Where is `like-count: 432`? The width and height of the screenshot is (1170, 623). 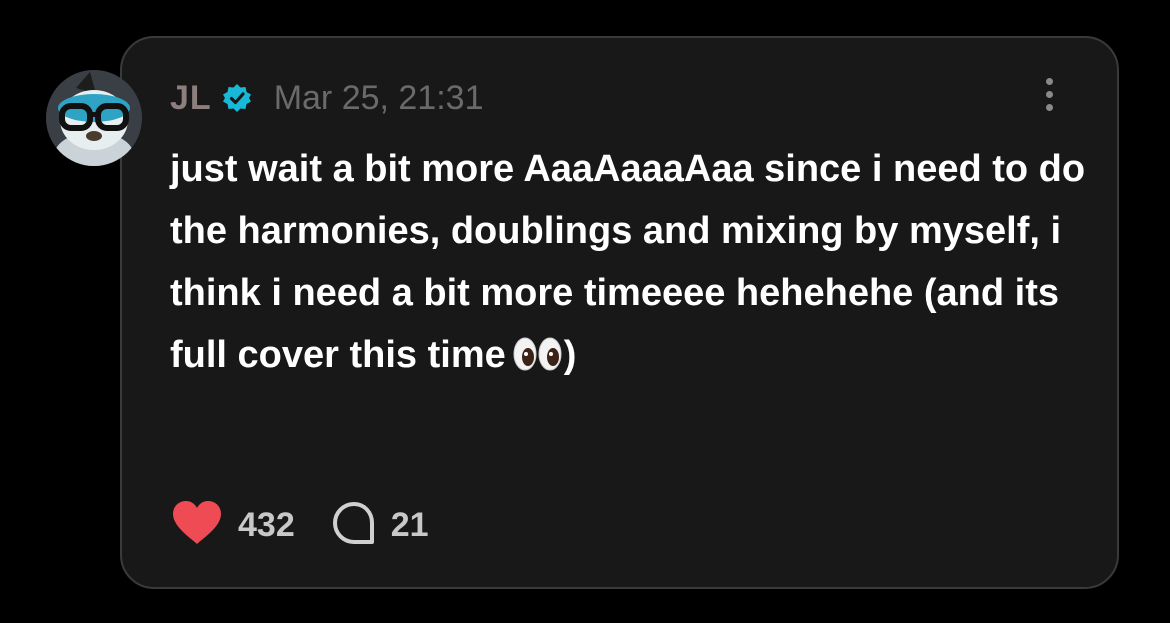
like-count: 432 is located at coordinates (266, 524).